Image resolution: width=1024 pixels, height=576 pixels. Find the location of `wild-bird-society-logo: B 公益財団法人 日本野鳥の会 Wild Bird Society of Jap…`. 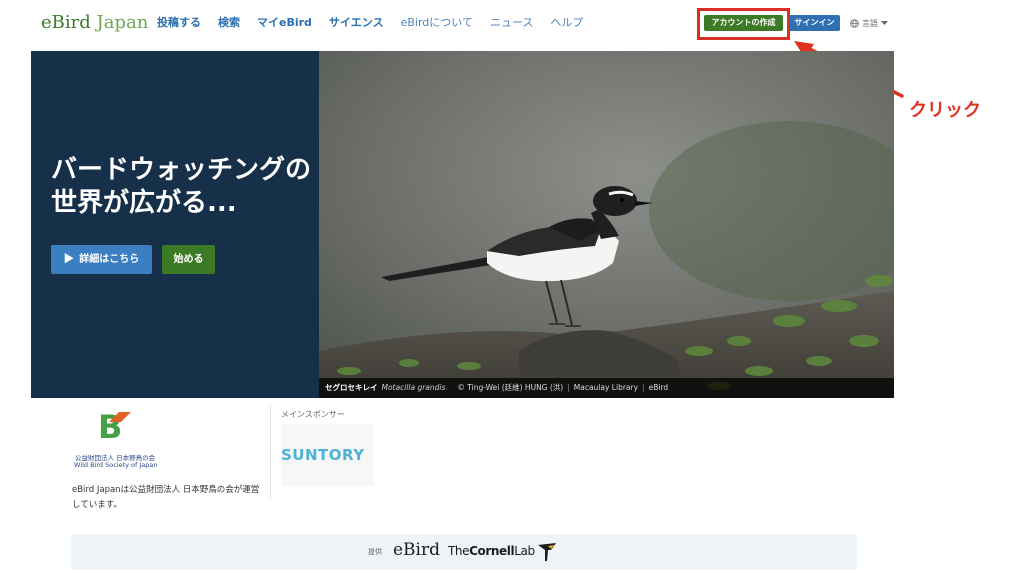

wild-bird-society-logo: B 公益財団法人 日本野鳥の会 Wild Bird Society of Jap… is located at coordinates (118, 440).